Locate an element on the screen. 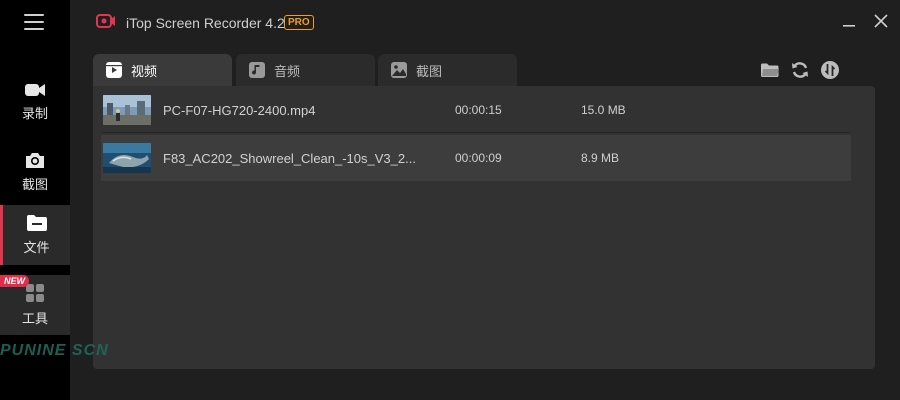  file-size: 15.0 MB is located at coordinates (603, 110).